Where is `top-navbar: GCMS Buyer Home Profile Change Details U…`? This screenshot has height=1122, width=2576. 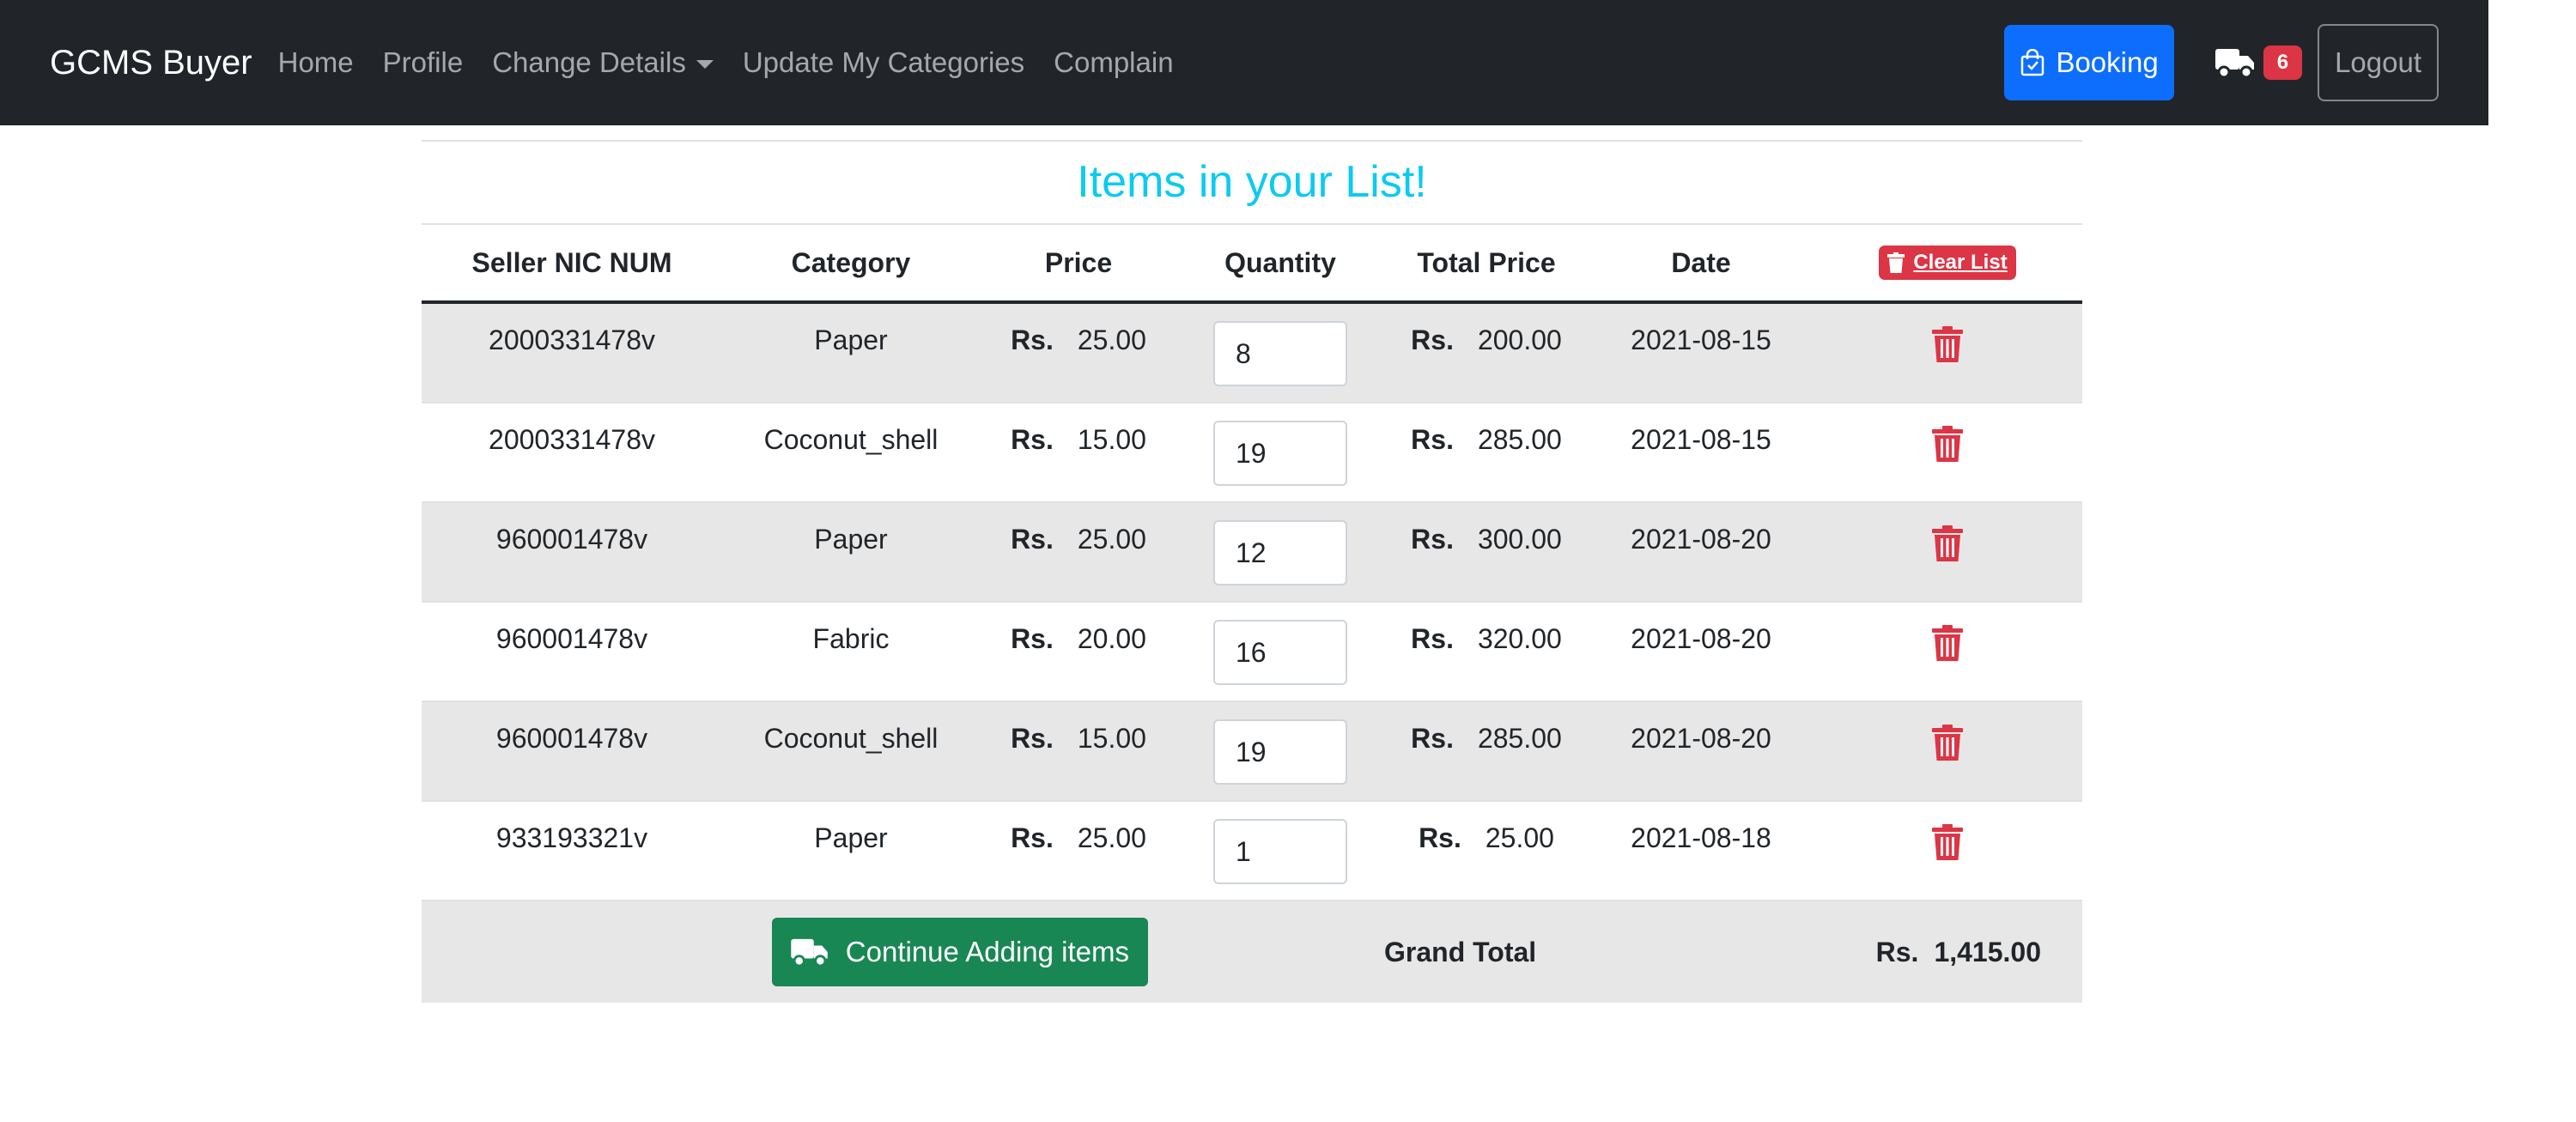 top-navbar: GCMS Buyer Home Profile Change Details U… is located at coordinates (1244, 62).